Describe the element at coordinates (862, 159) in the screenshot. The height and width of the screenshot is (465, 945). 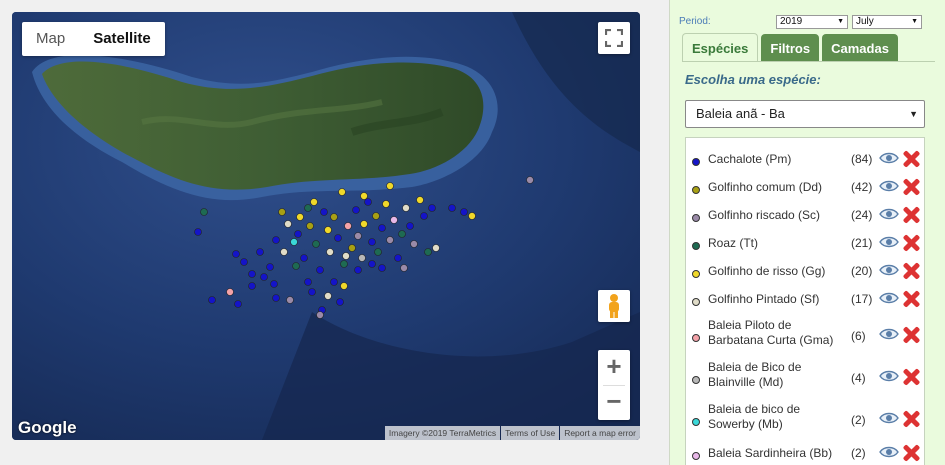
I see `species-count: (84)` at that location.